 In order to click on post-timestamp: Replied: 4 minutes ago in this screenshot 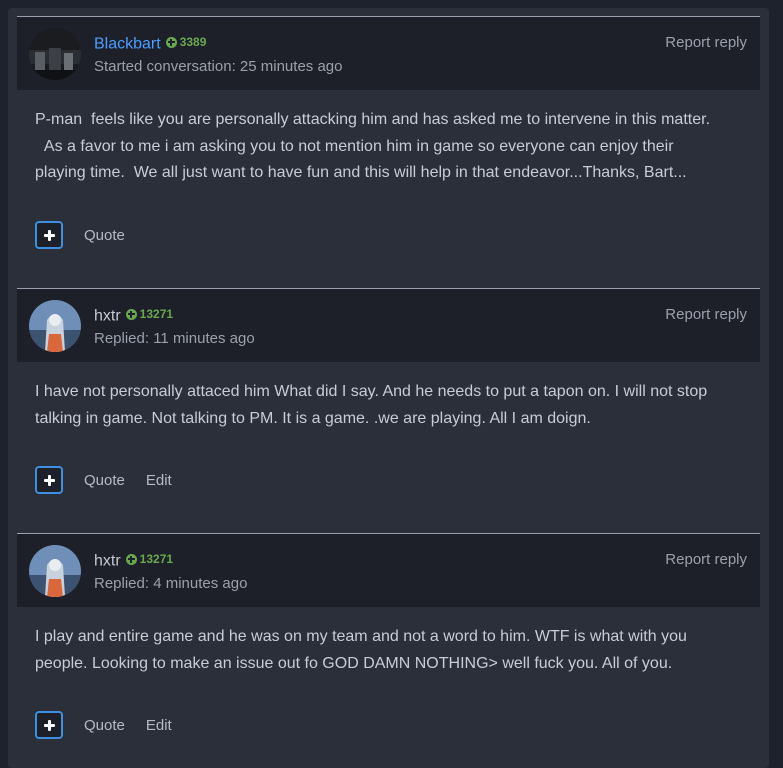, I will do `click(171, 583)`.